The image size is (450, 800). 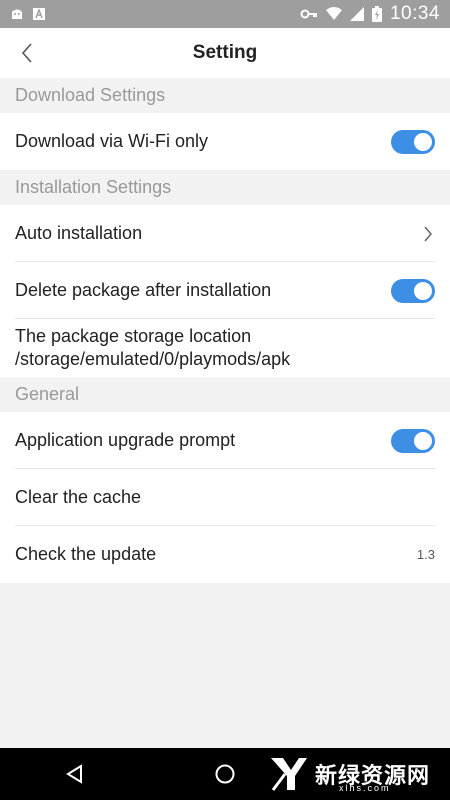 I want to click on back-button, so click(x=27, y=53).